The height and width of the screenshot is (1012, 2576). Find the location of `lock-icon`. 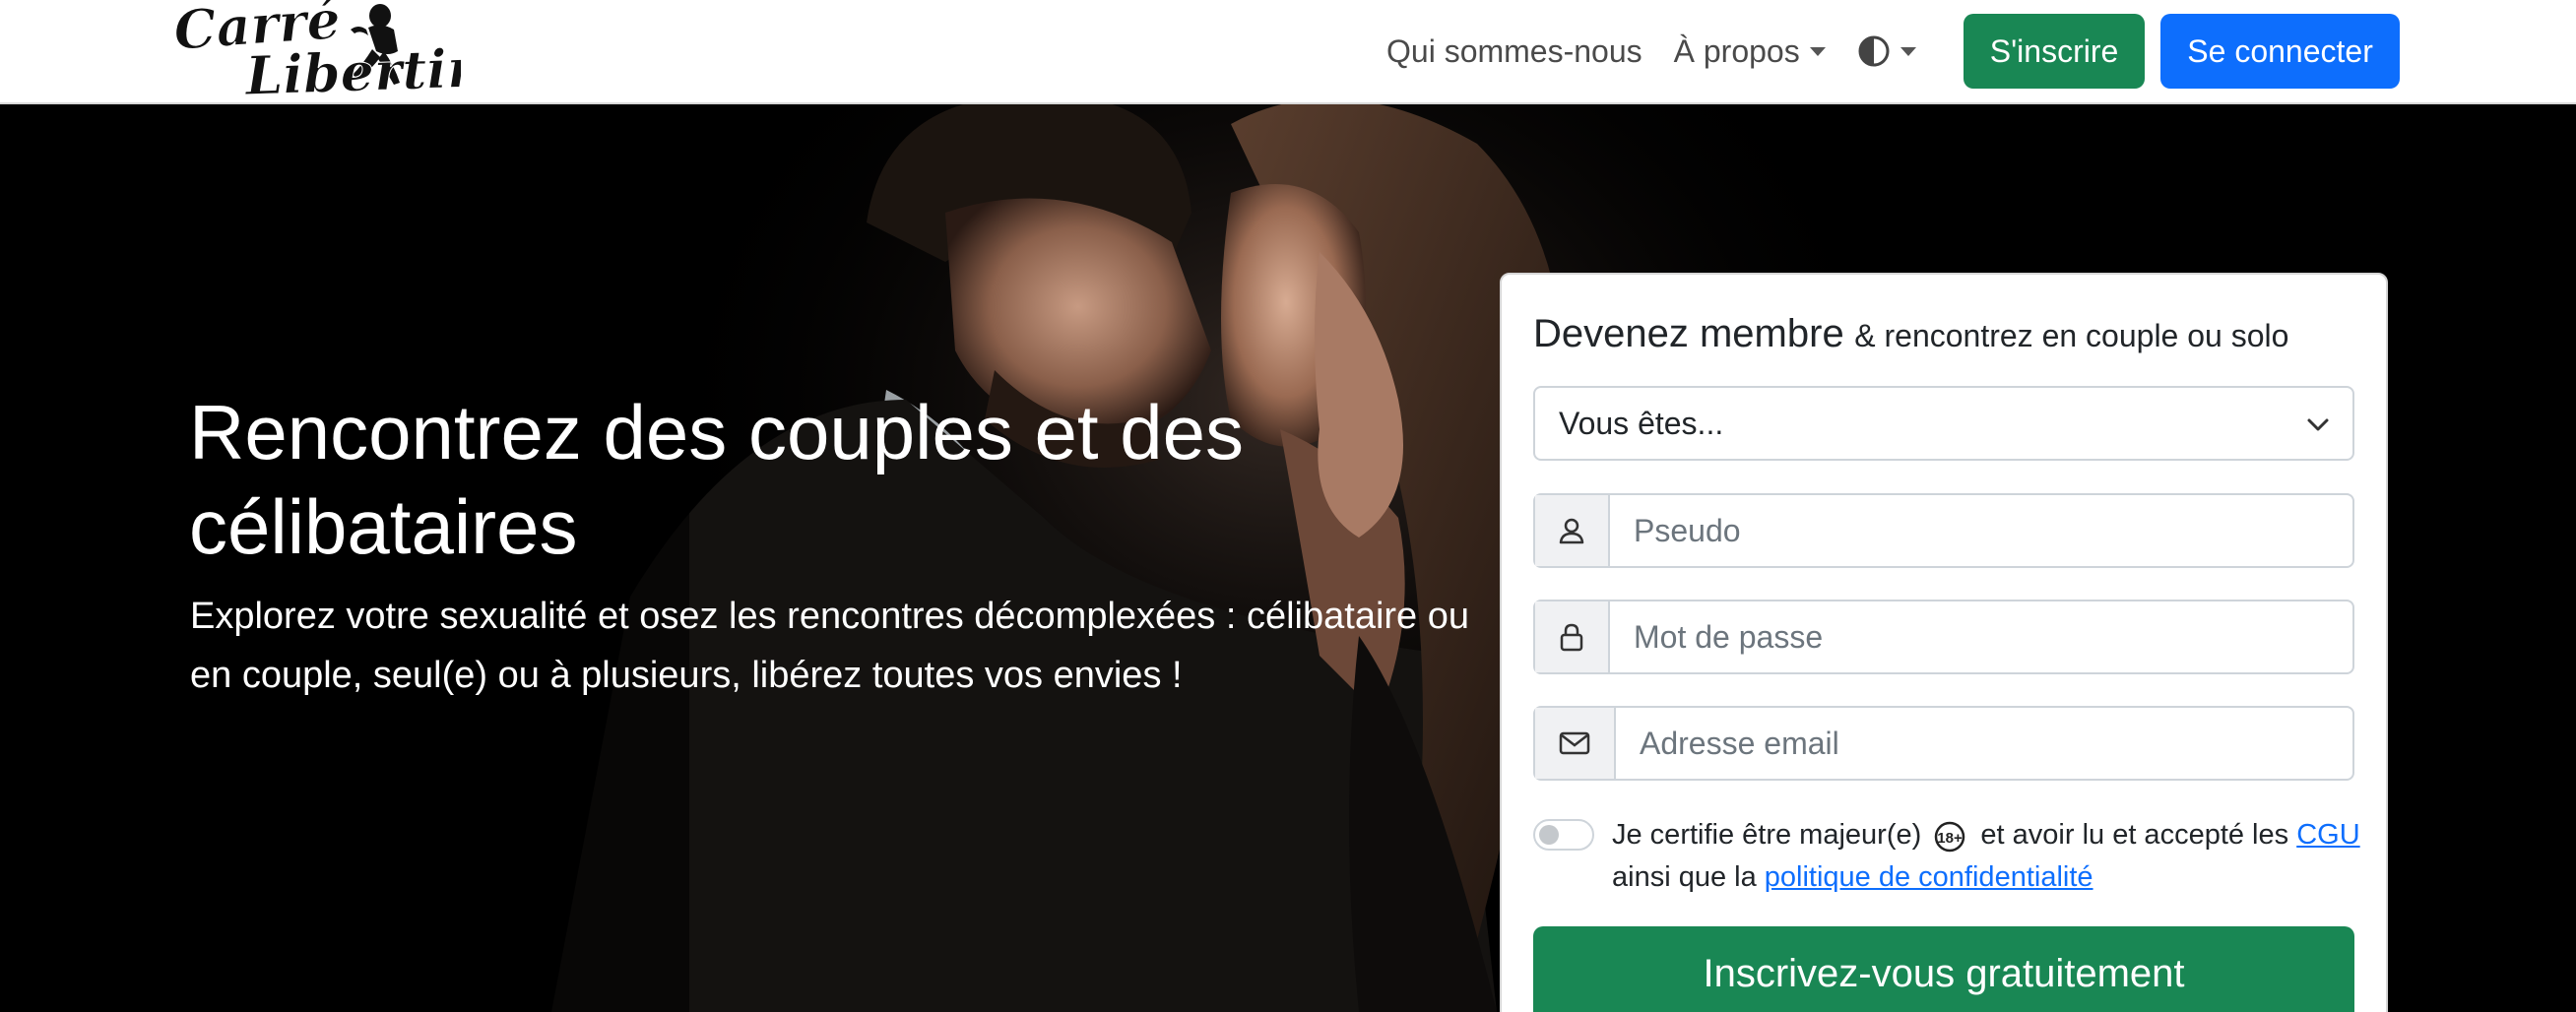

lock-icon is located at coordinates (1571, 637).